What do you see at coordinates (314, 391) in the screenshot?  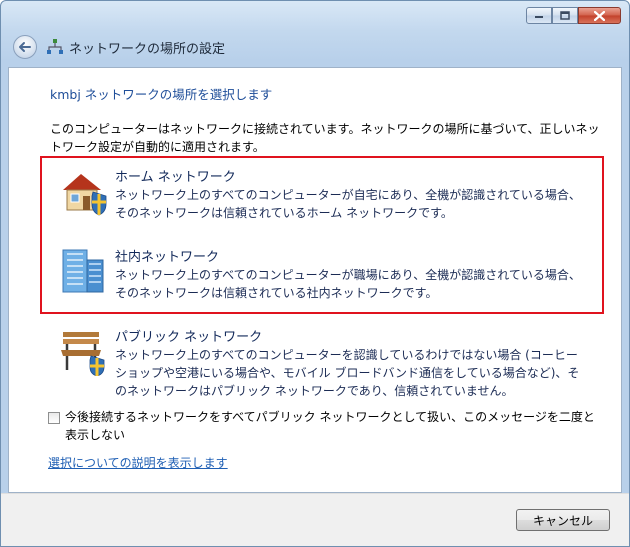 I see `option-desc-line: のネットワークはパブリック ネットワークであり、信頼されていません。` at bounding box center [314, 391].